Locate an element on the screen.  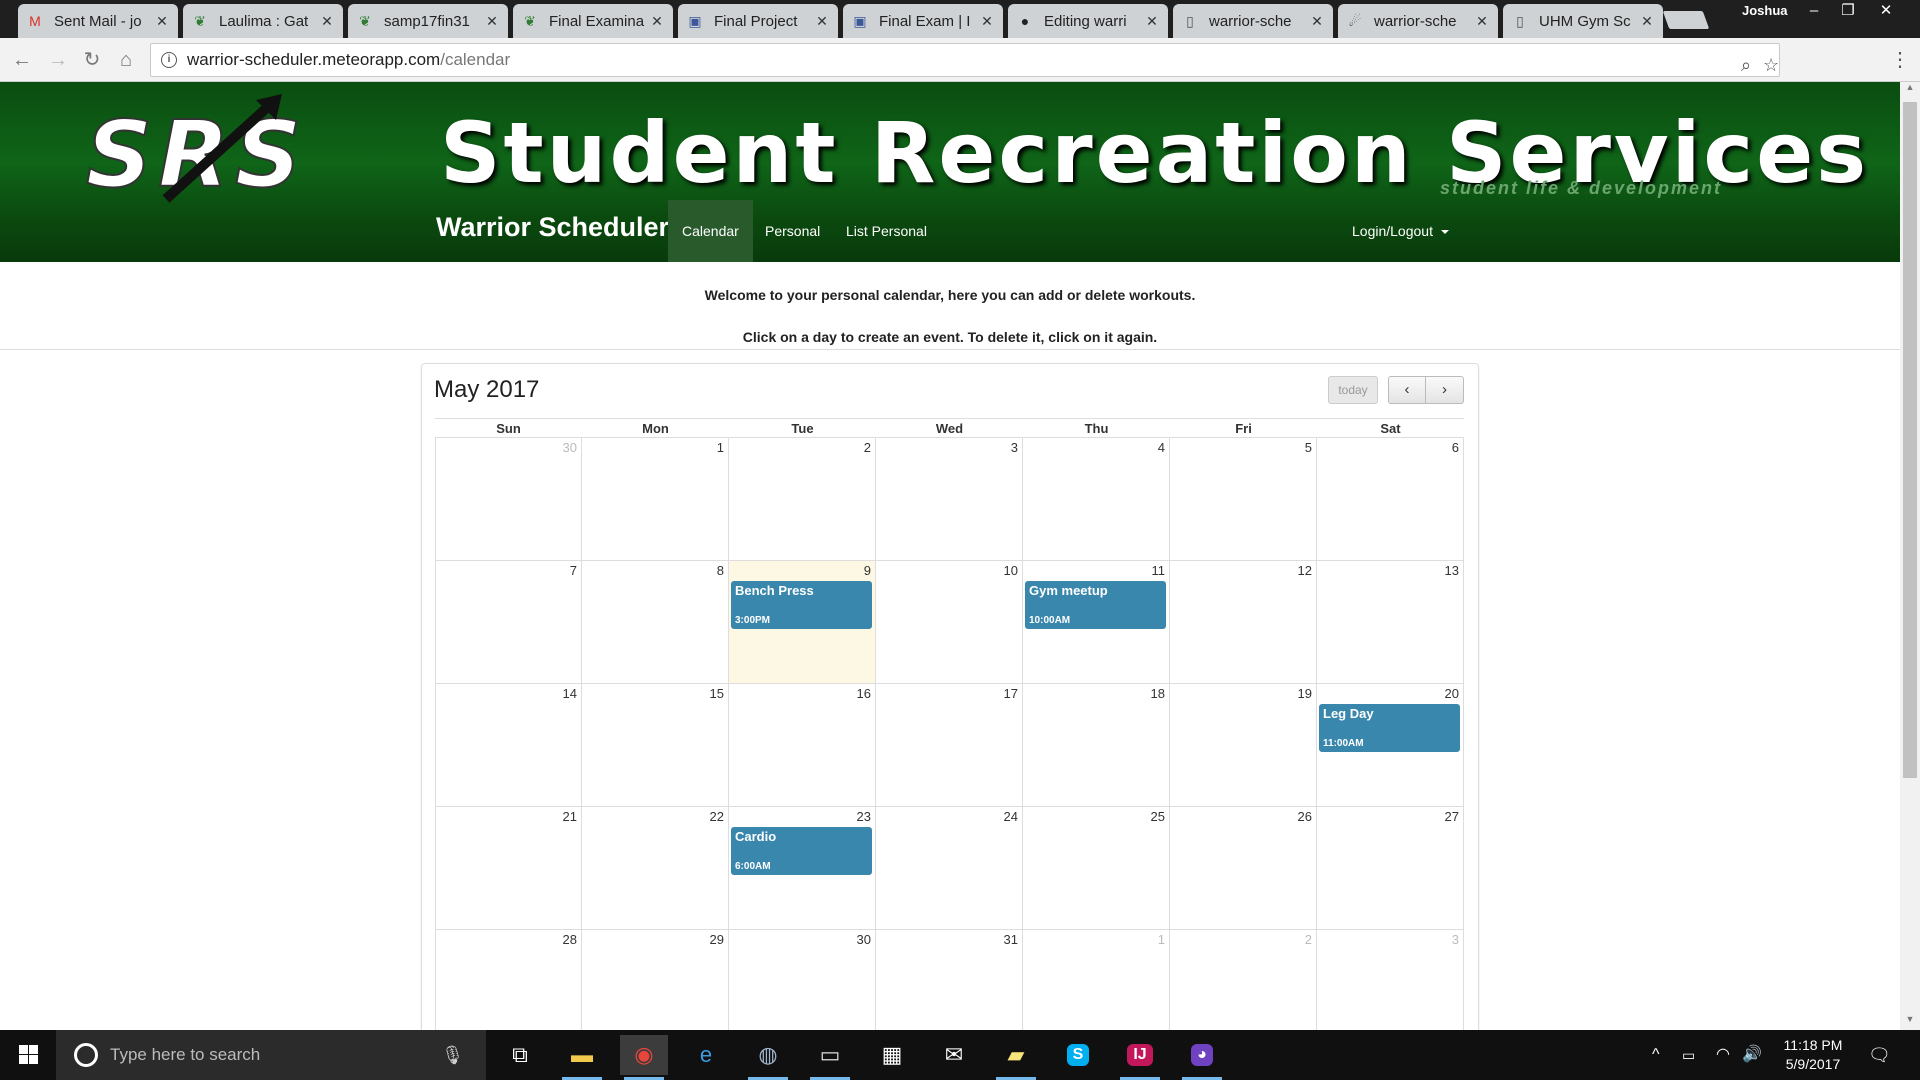
calendar-day-cell: 9 Bench Press 3:00PM is located at coordinates (802, 622).